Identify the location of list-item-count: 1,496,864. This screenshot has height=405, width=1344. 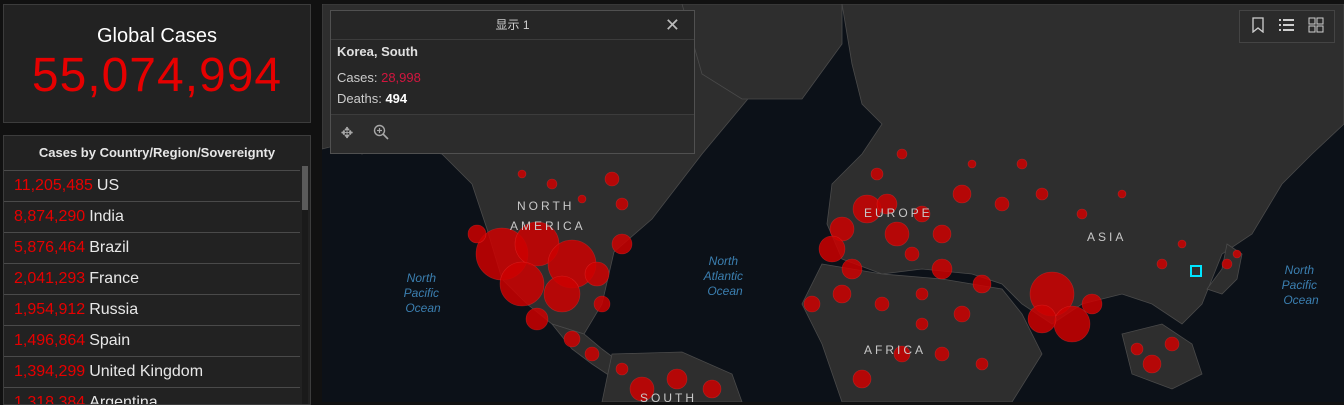
(50, 340).